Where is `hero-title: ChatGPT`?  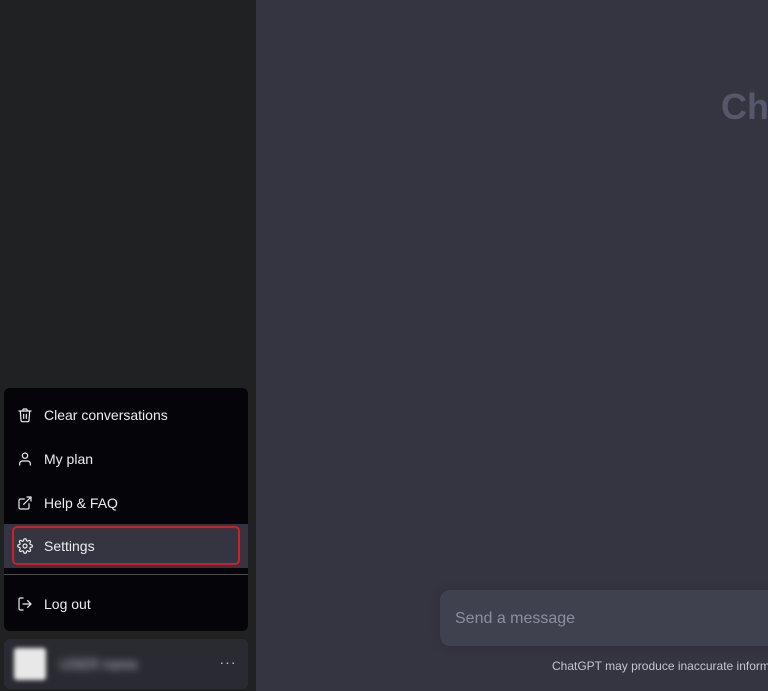
hero-title: ChatGPT is located at coordinates (744, 106).